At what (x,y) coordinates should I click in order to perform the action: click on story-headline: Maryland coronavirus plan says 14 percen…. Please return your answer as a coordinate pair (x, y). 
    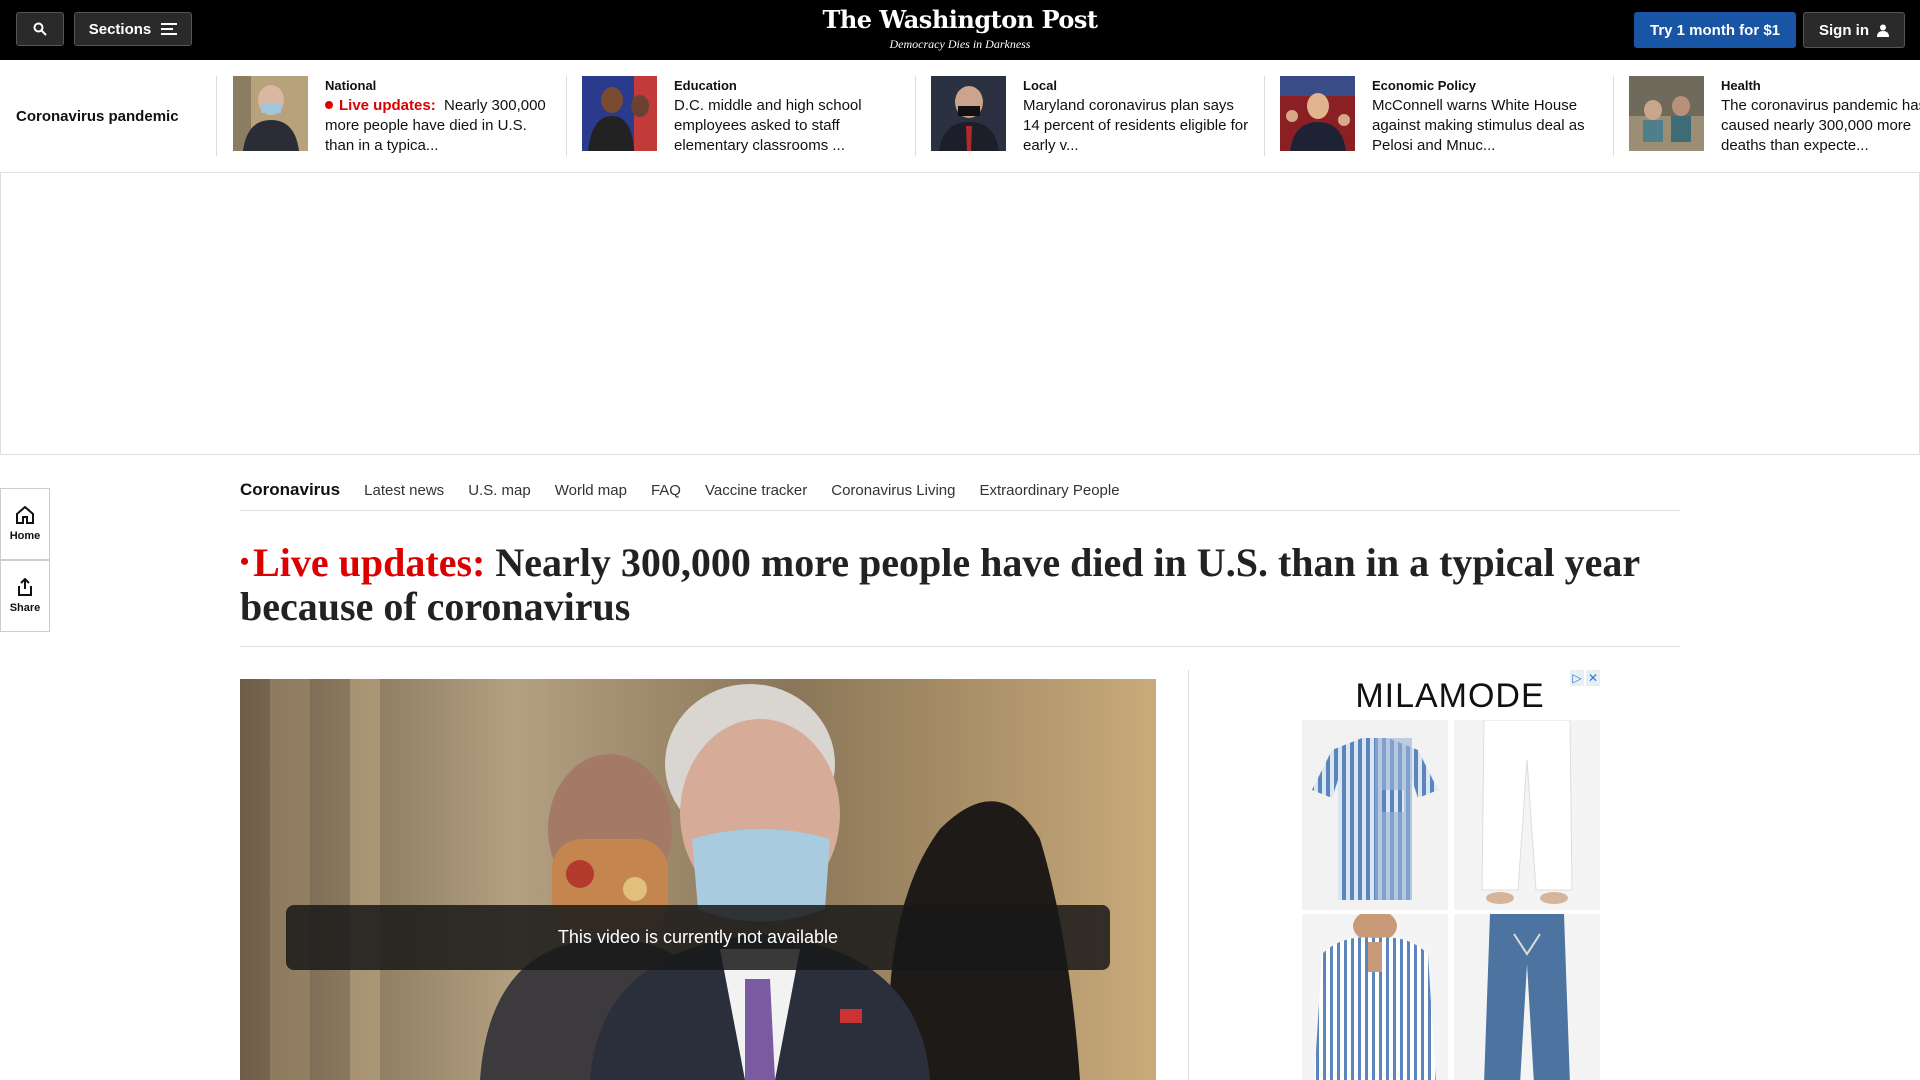
    Looking at the image, I should click on (1136, 126).